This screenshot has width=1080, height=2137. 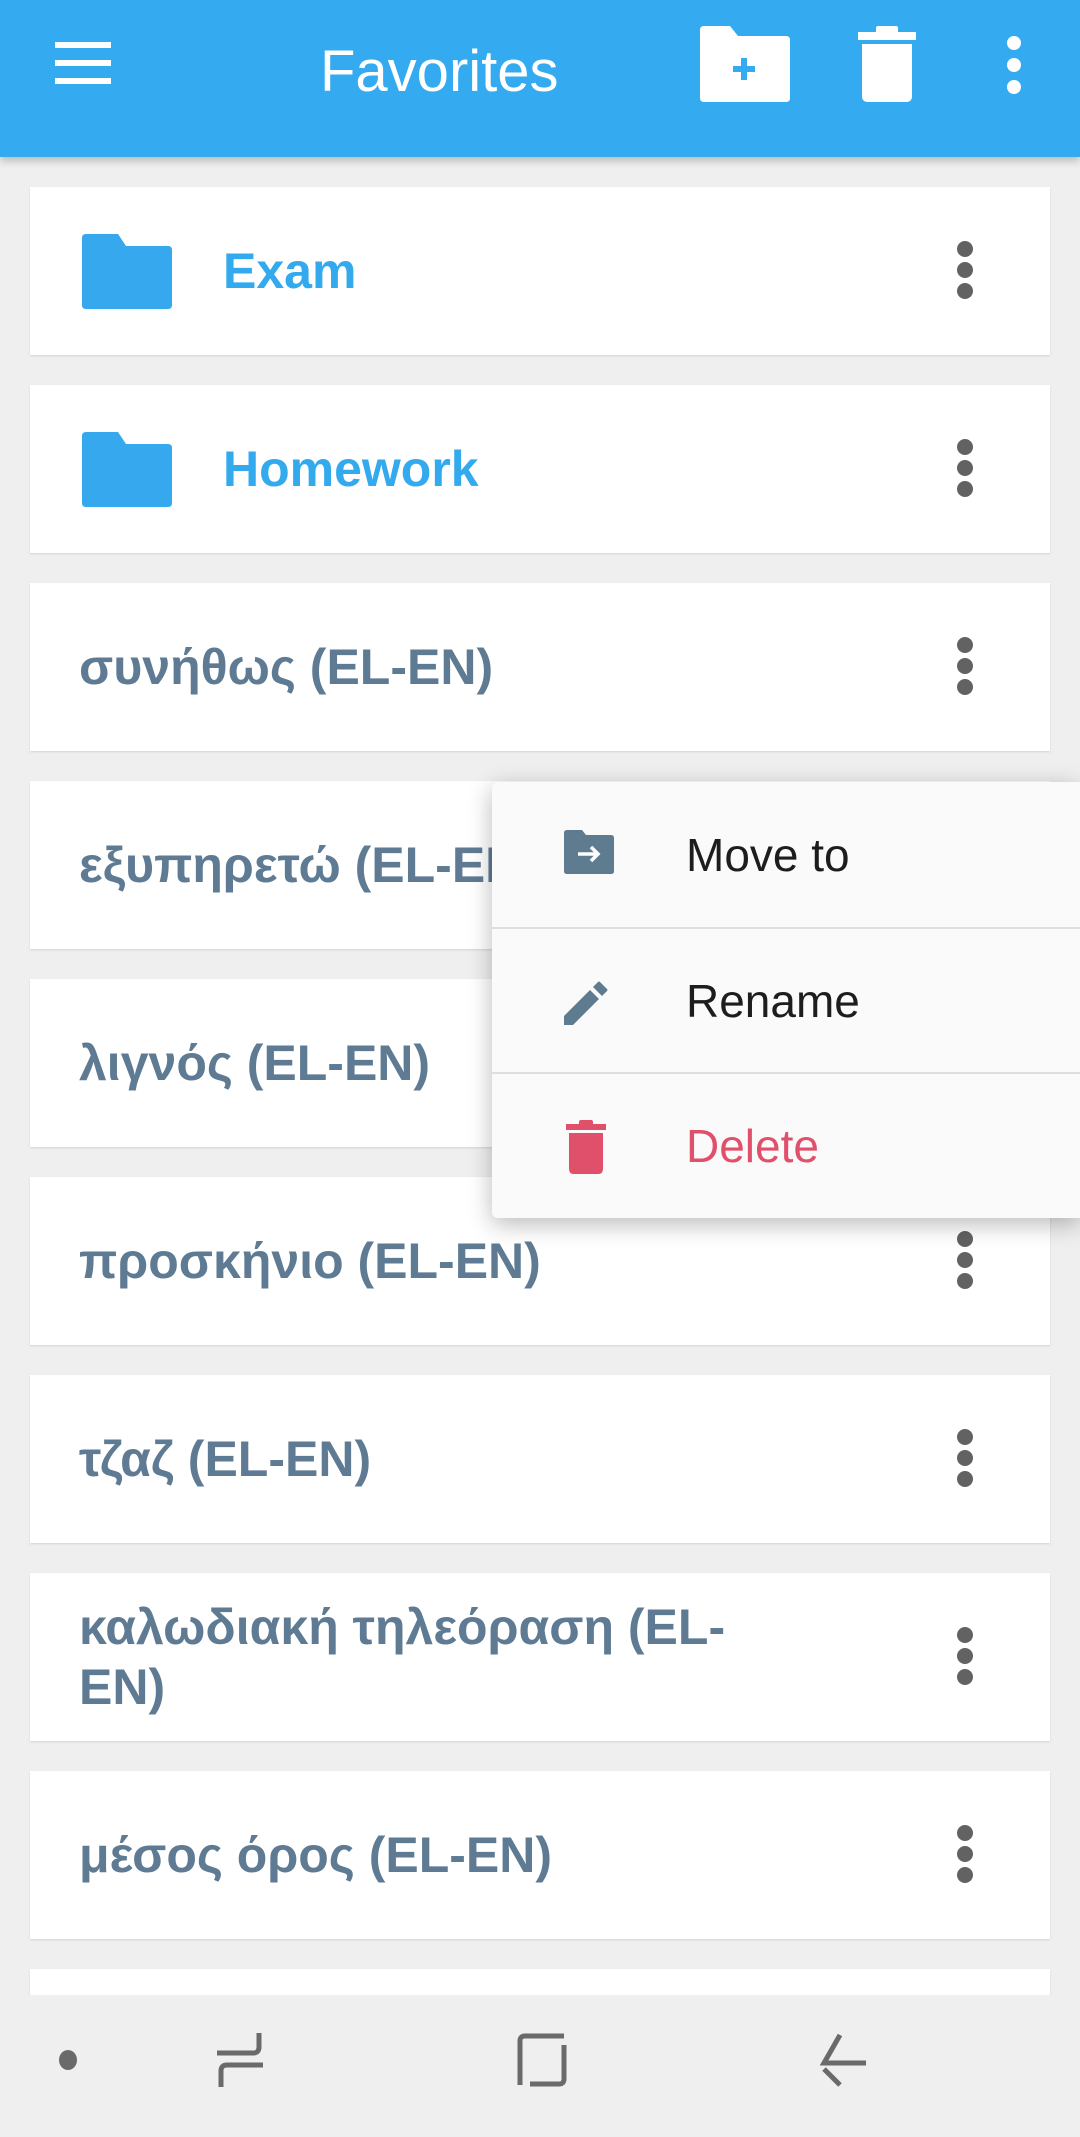 I want to click on context-menu: Move to Rename Delete, so click(x=786, y=1000).